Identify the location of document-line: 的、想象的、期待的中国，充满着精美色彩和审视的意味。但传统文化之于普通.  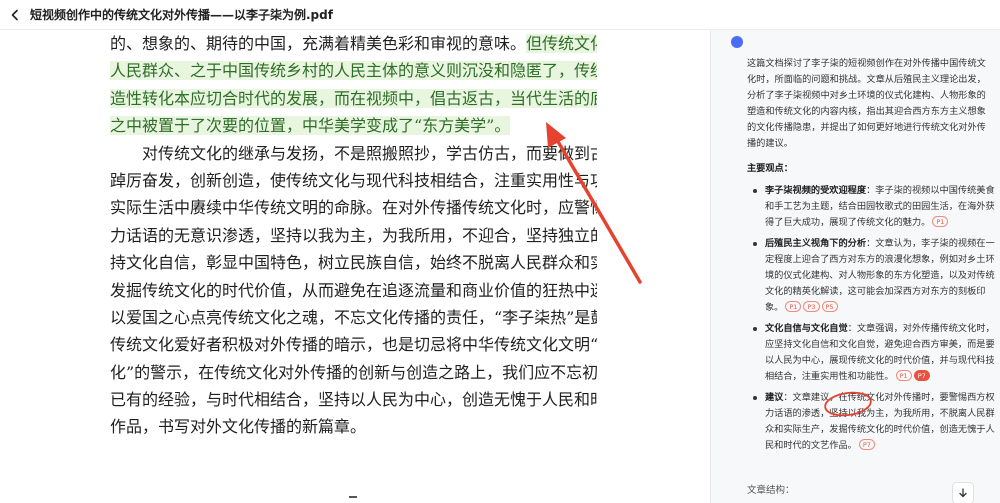
(353, 43).